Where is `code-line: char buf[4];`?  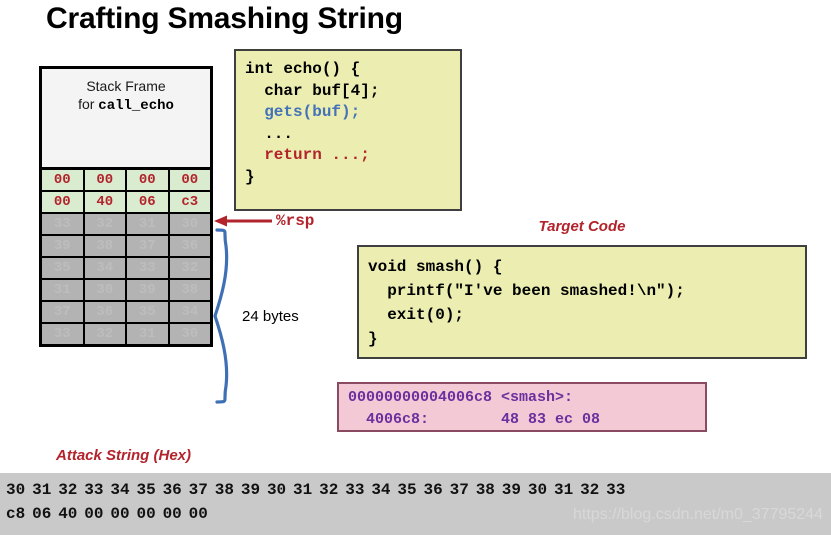 code-line: char buf[4]; is located at coordinates (312, 90).